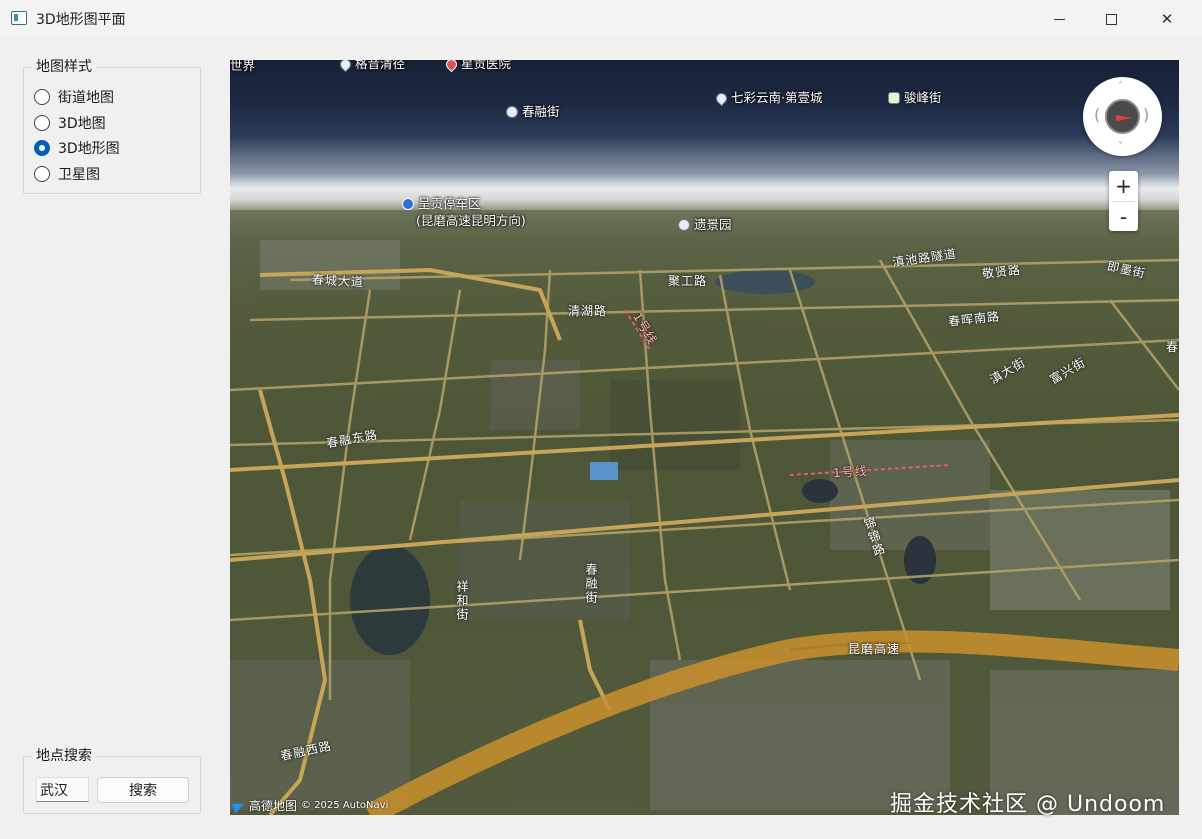 Image resolution: width=1202 pixels, height=839 pixels. What do you see at coordinates (1123, 186) in the screenshot?
I see `zoom-in-button: +` at bounding box center [1123, 186].